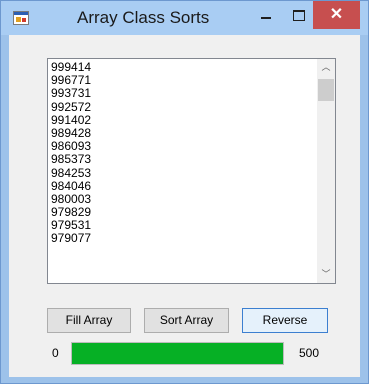 The width and height of the screenshot is (369, 384). Describe the element at coordinates (326, 274) in the screenshot. I see `chevron-down-icon: ﹀` at that location.